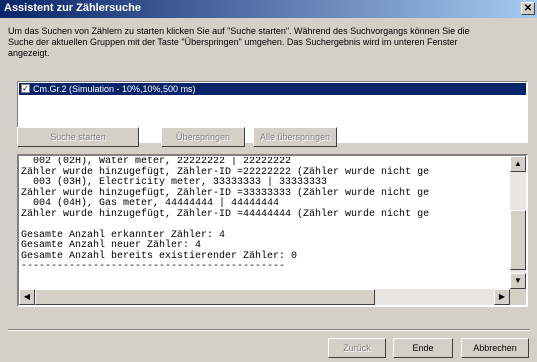 The image size is (537, 362). I want to click on back-button: Zurück, so click(357, 348).